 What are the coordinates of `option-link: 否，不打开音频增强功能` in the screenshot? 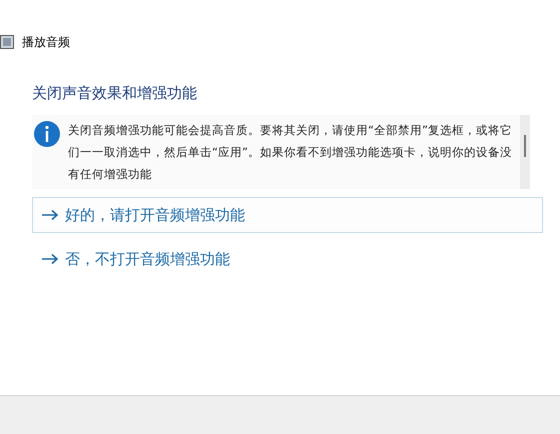 It's located at (287, 259).